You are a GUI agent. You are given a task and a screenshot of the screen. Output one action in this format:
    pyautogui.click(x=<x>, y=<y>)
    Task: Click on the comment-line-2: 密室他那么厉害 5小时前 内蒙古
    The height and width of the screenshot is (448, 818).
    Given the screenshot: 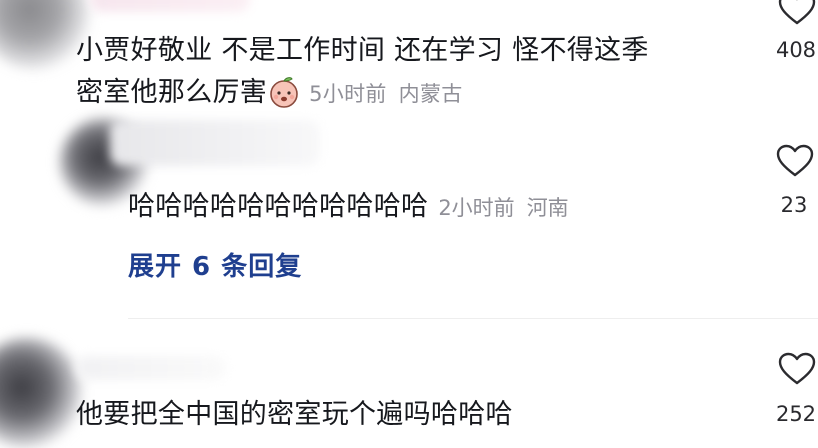 What is the action you would take?
    pyautogui.click(x=406, y=97)
    